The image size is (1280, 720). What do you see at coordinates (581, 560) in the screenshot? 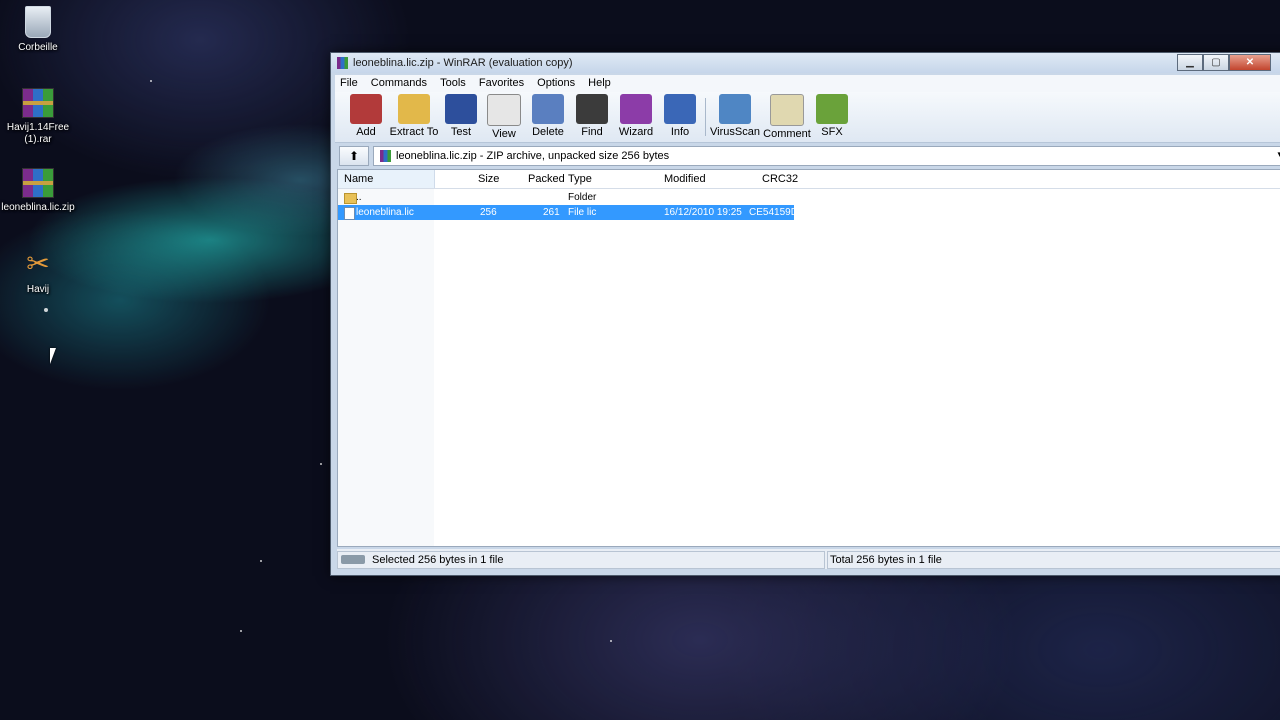
I see `status-left-pane: Selected 256 bytes in 1 file` at bounding box center [581, 560].